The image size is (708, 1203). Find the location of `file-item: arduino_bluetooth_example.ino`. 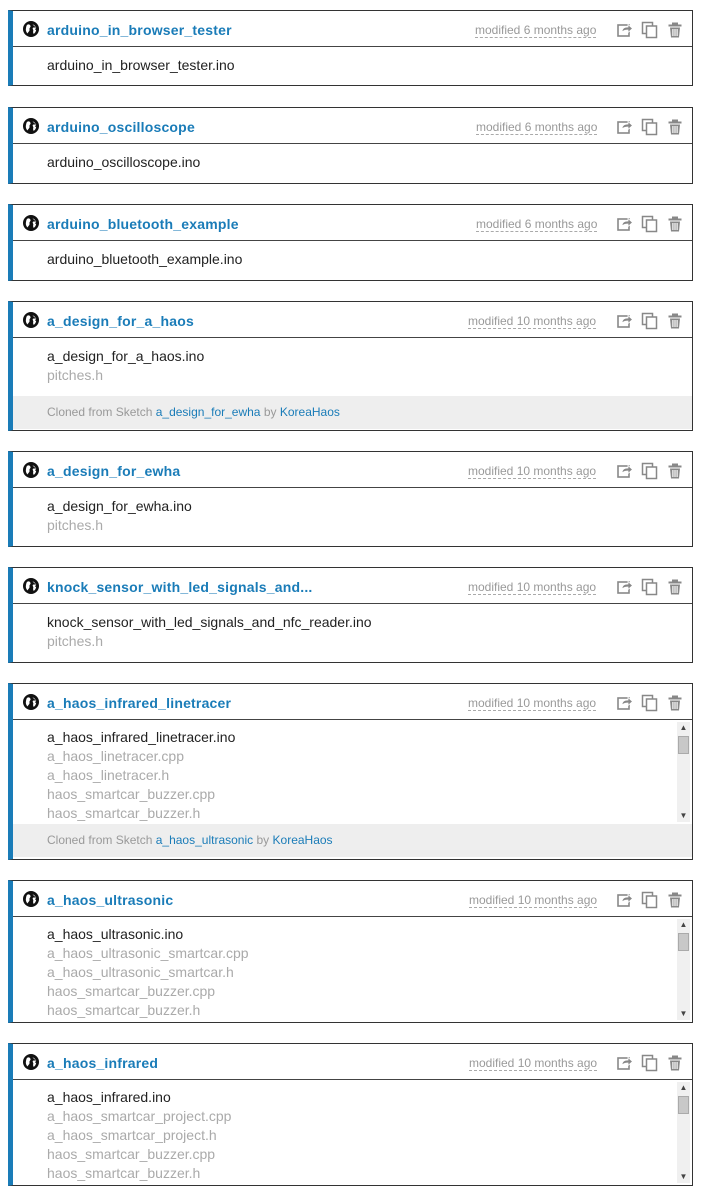

file-item: arduino_bluetooth_example.ino is located at coordinates (352, 259).